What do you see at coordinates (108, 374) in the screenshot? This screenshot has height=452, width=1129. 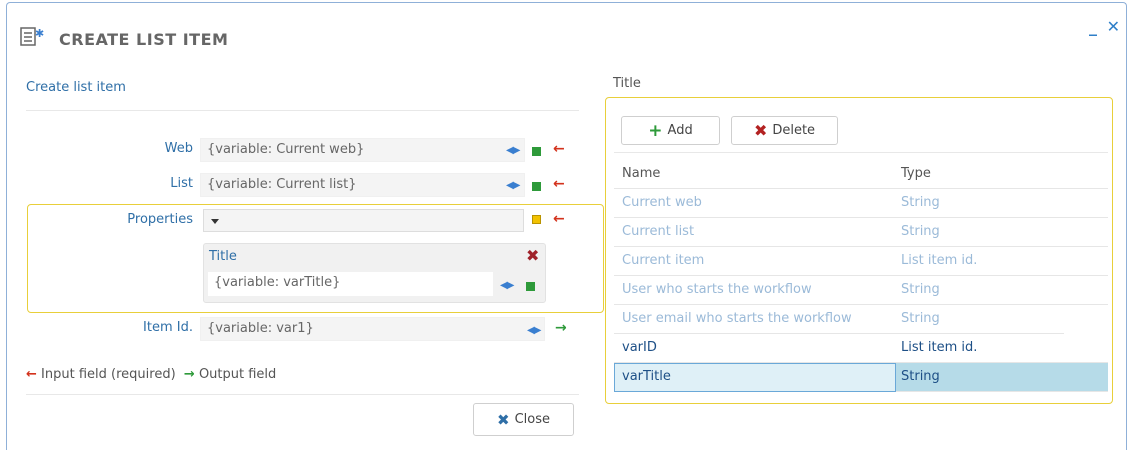 I see `legend-input-text: Input field (required)` at bounding box center [108, 374].